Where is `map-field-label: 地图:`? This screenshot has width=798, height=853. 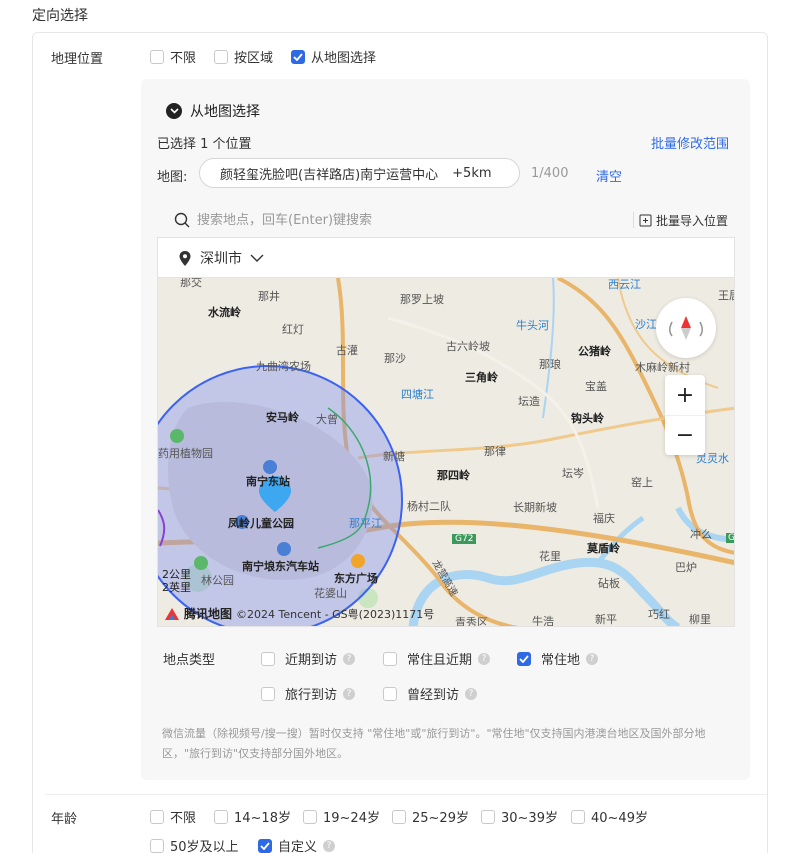
map-field-label: 地图: is located at coordinates (172, 177).